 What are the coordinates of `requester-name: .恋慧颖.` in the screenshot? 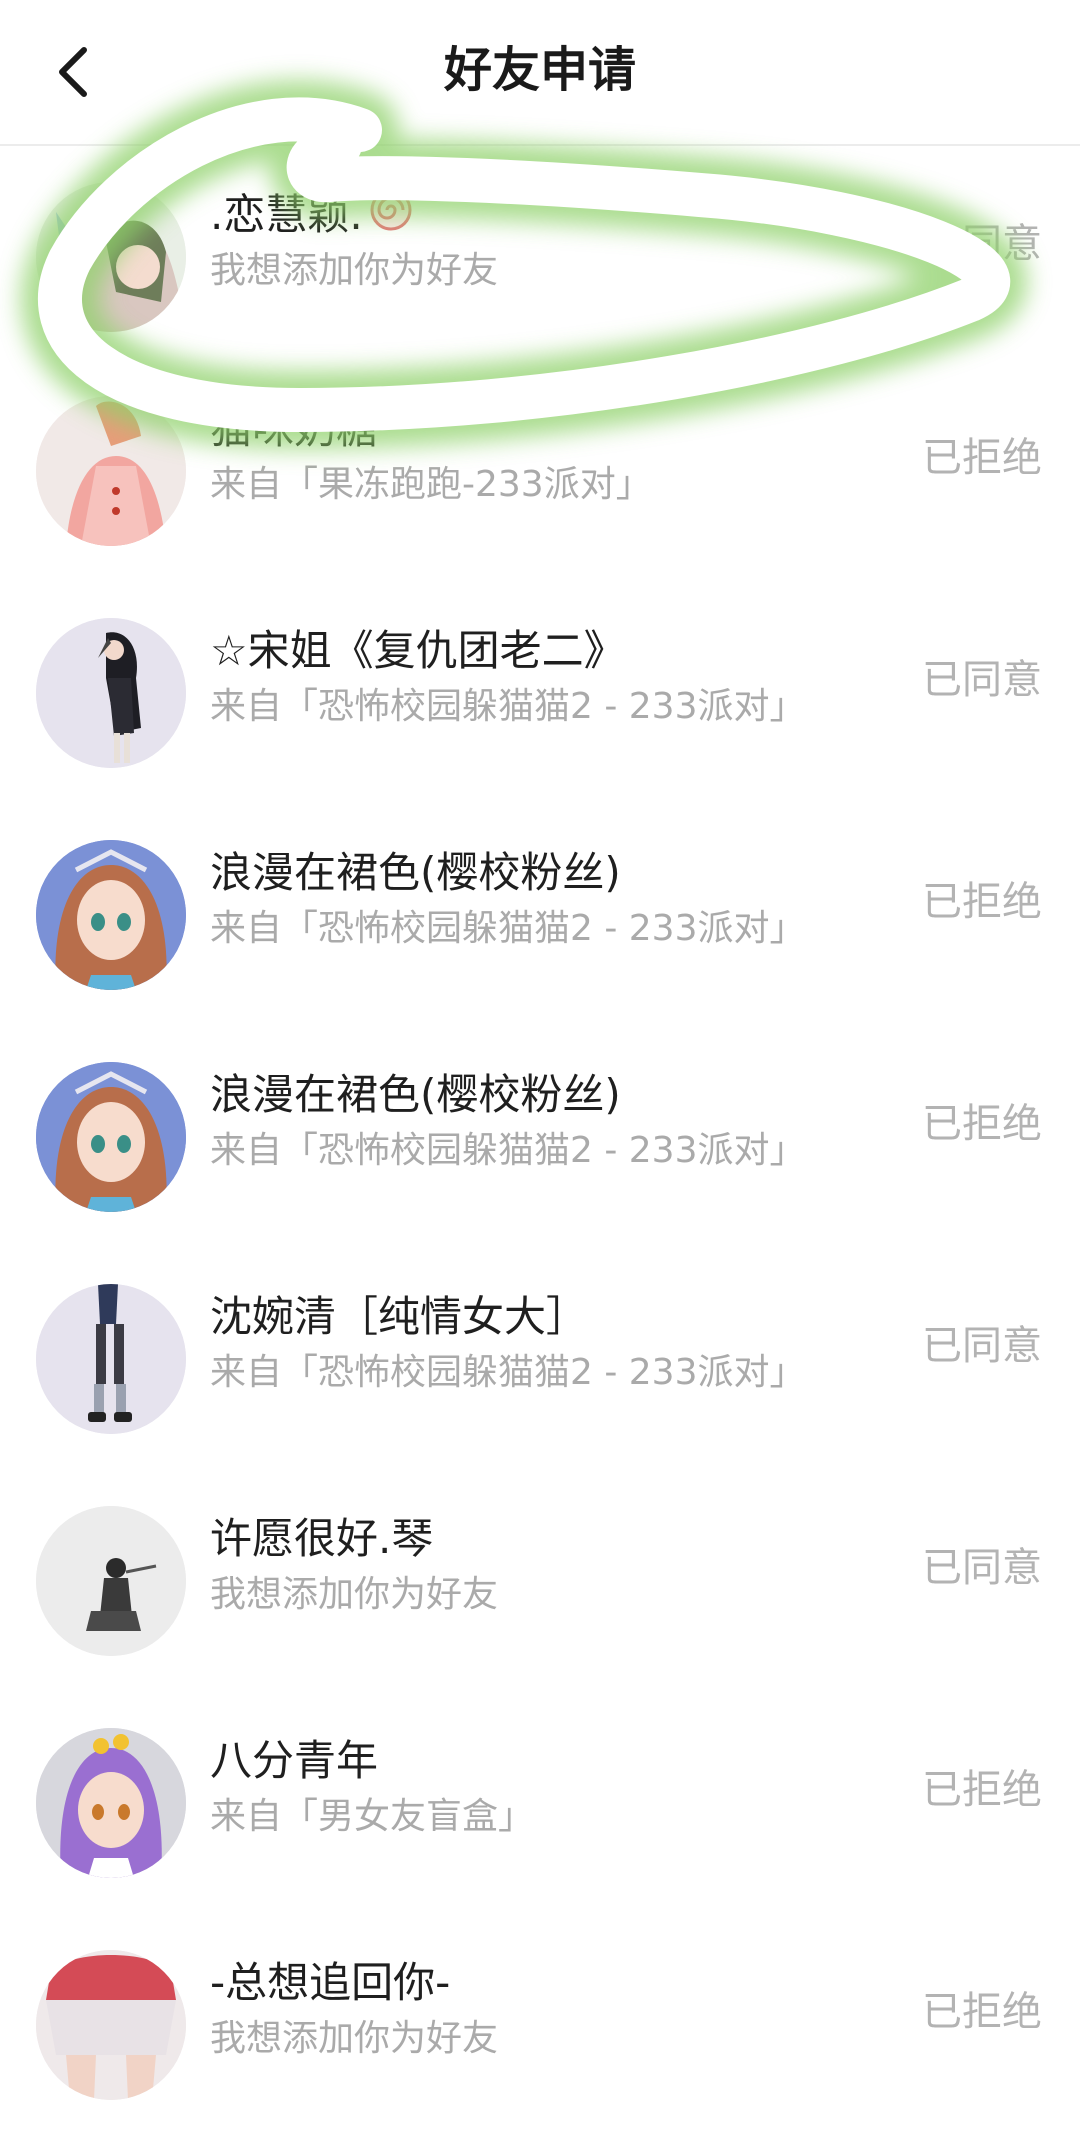 It's located at (311, 216).